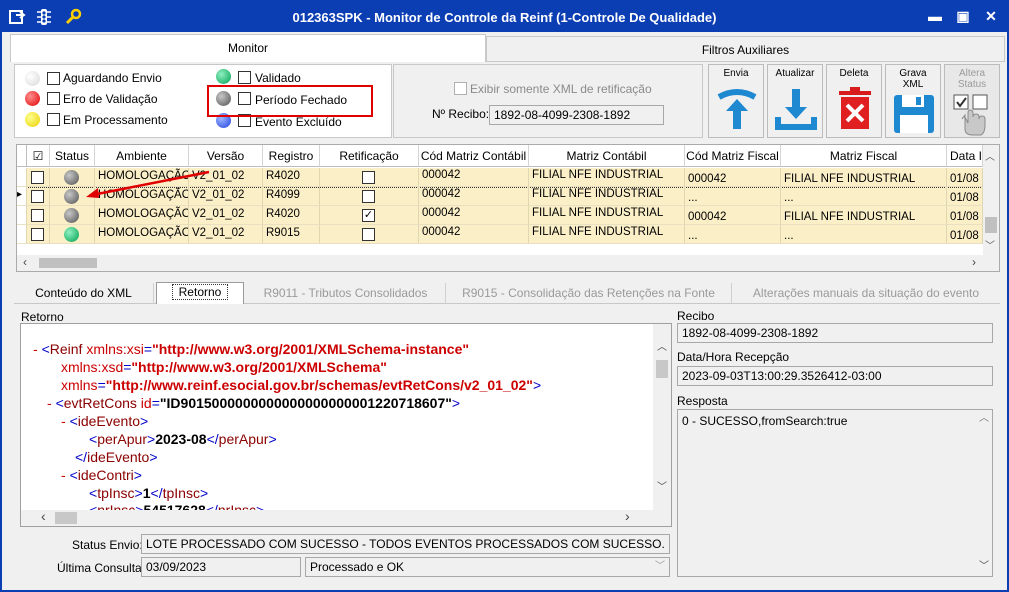  Describe the element at coordinates (974, 262) in the screenshot. I see `scroll-right-icon: ›` at that location.